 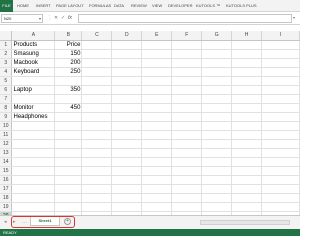 What do you see at coordinates (217, 153) in the screenshot?
I see `cell-g13` at bounding box center [217, 153].